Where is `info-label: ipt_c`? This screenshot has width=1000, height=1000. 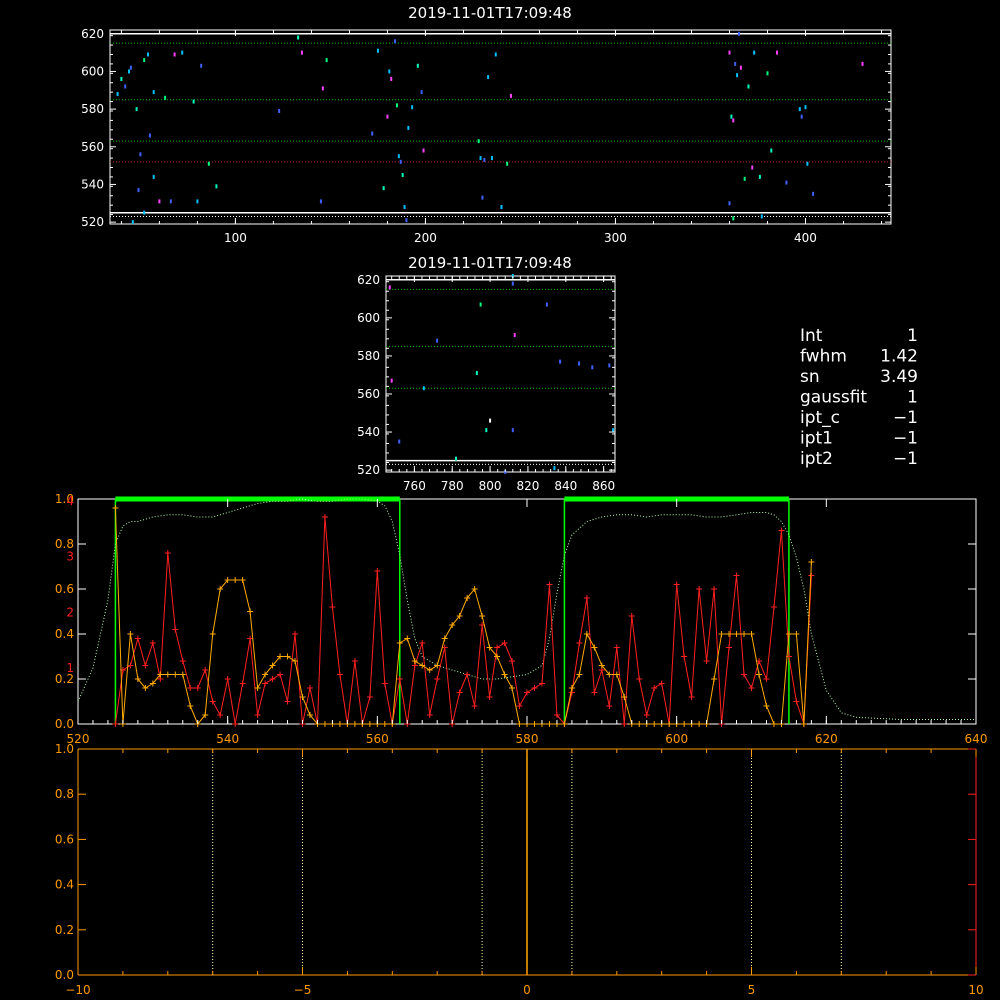
info-label: ipt_c is located at coordinates (820, 418).